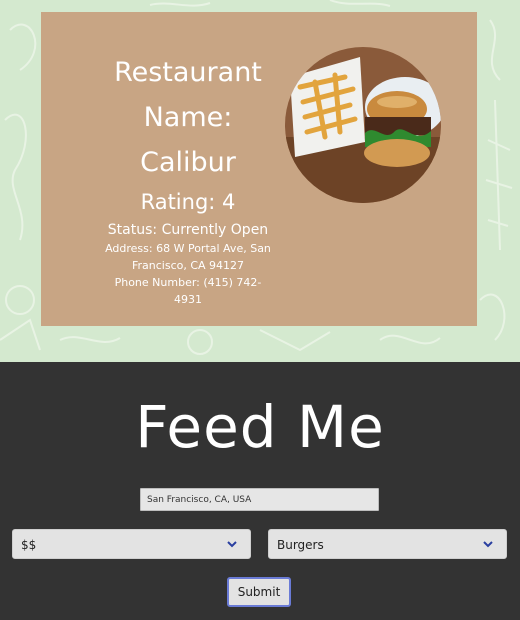 This screenshot has height=620, width=520. Describe the element at coordinates (29, 545) in the screenshot. I see `price-select-value: $$` at that location.